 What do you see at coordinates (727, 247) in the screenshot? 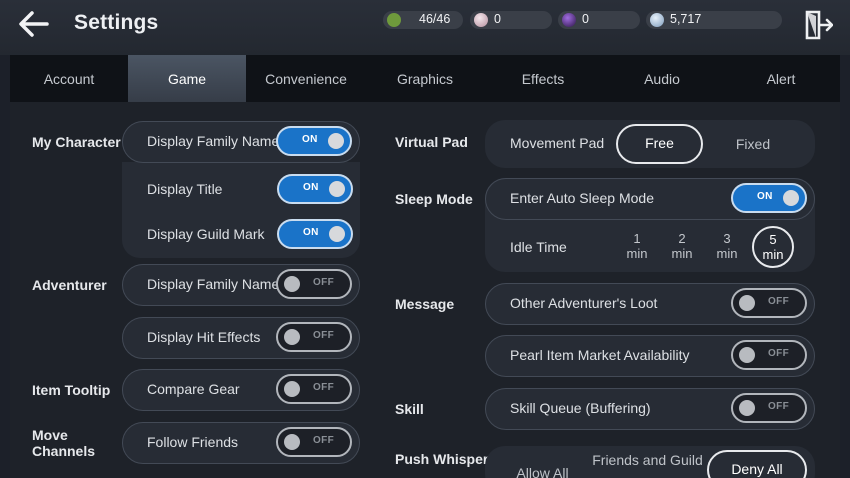
I see `idle-time-3-option: 3 min` at bounding box center [727, 247].